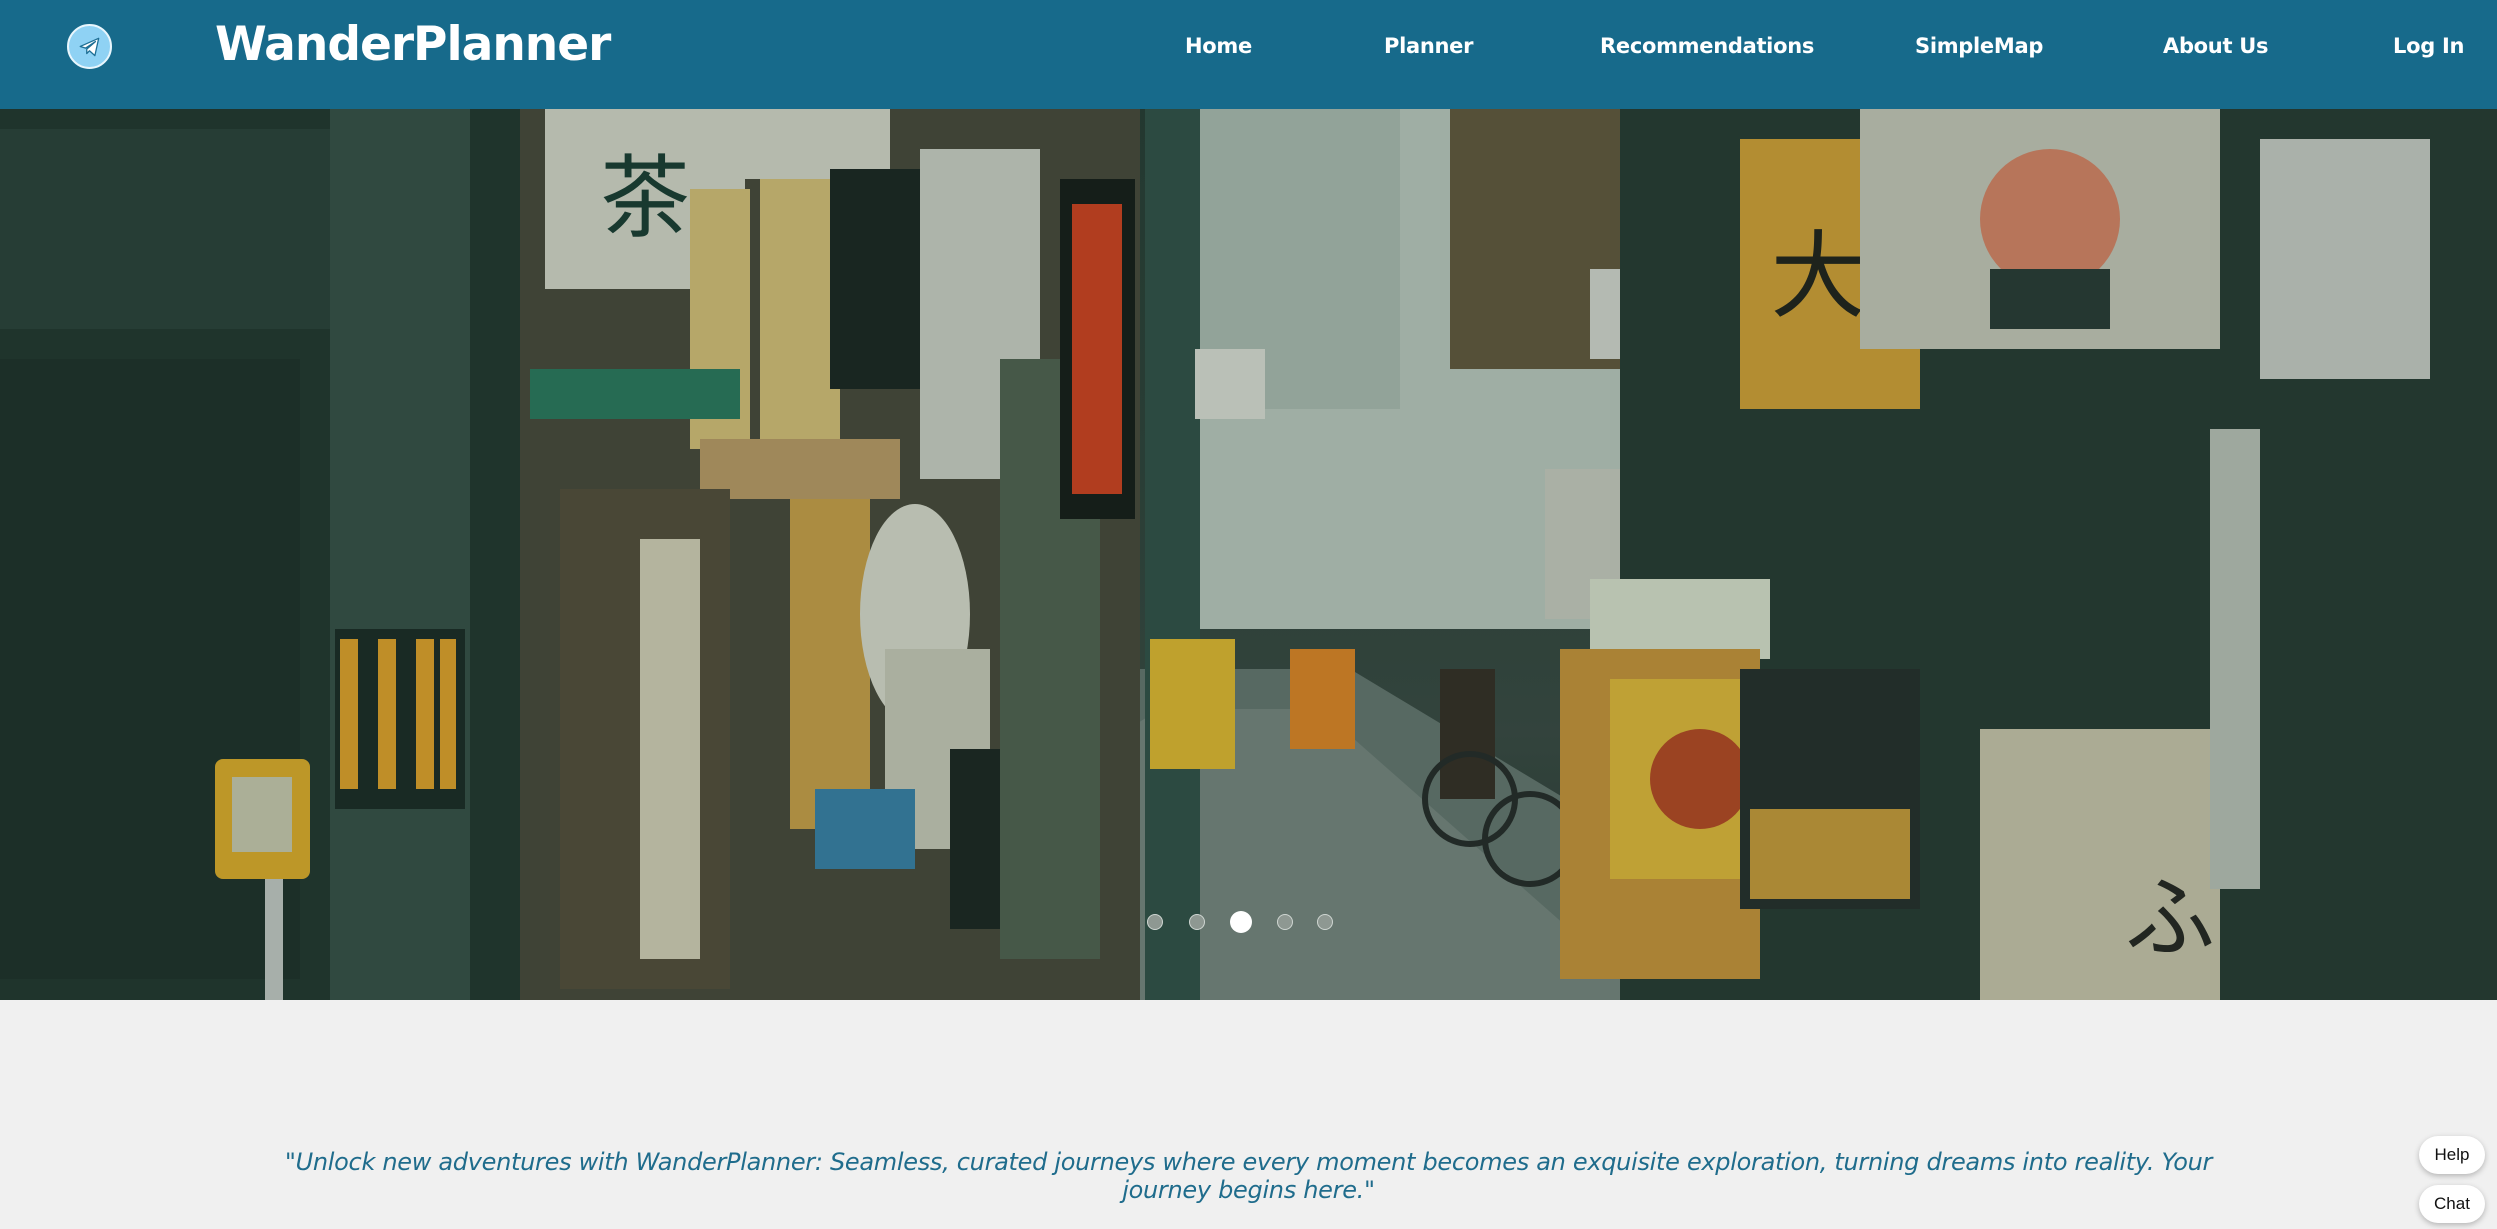 The image size is (2497, 1229). I want to click on nav-planner-link: Planner, so click(1428, 46).